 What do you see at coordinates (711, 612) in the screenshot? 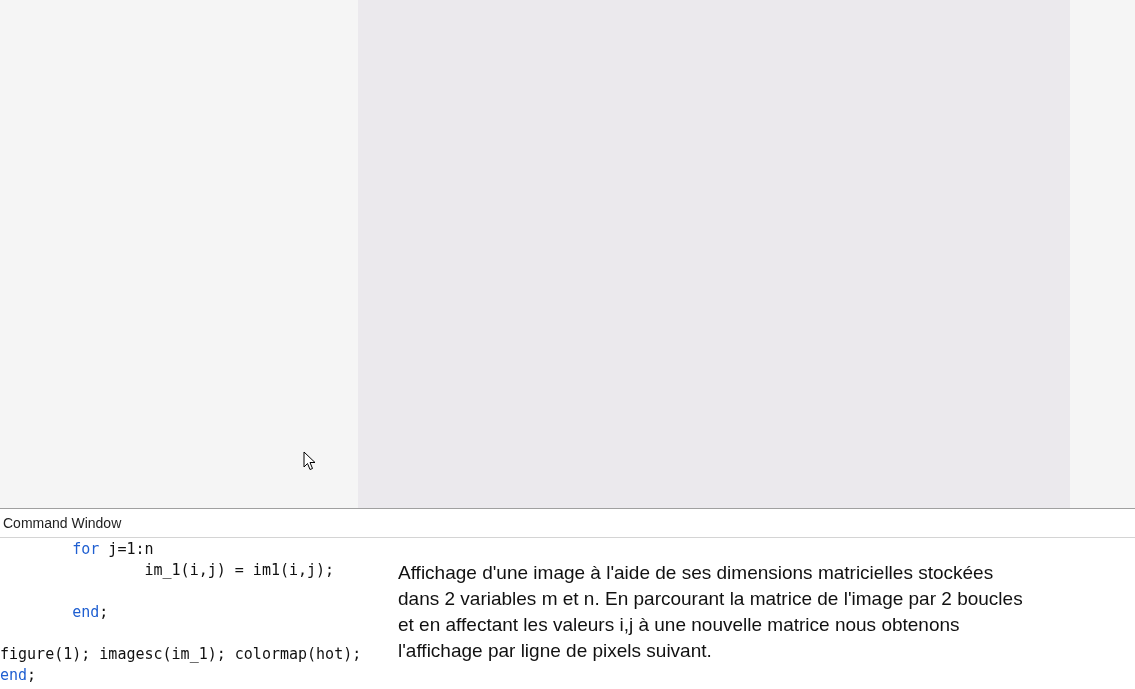
I see `description-text: Affichage d'une image à l'aide de ses dimensions matricielles stockées dans 2 variables m et n. En parcourant la matrice de l'image par 2 boucles et en affectant les valeurs i,j à une nouvelle matrice nous obtenons l'affichage par ligne de pixels suivant.` at bounding box center [711, 612].